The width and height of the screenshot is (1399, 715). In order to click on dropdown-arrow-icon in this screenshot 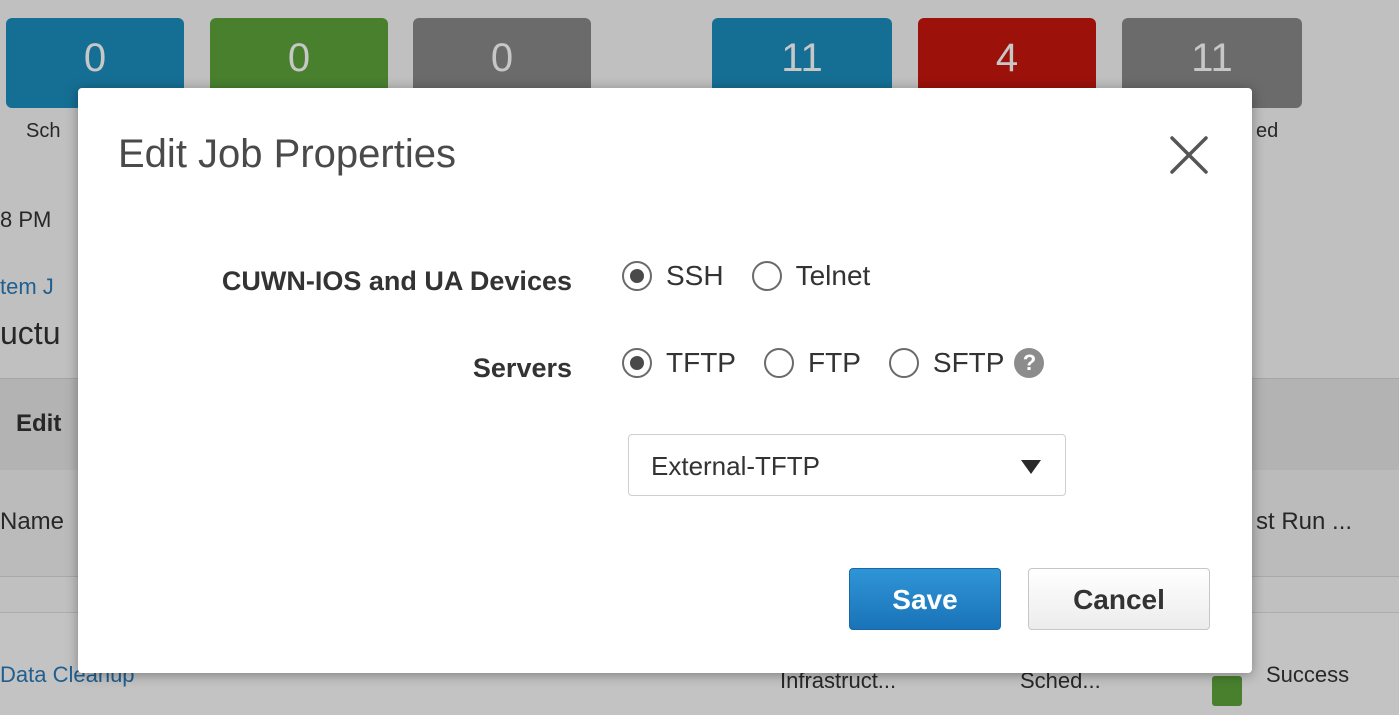, I will do `click(1031, 467)`.